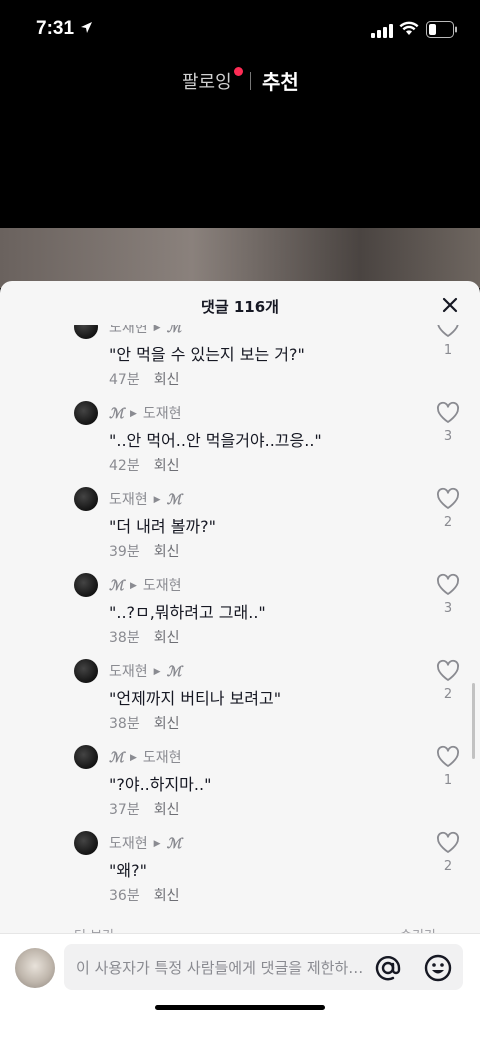  I want to click on comments-count-title: 댓글 116개, so click(240, 307).